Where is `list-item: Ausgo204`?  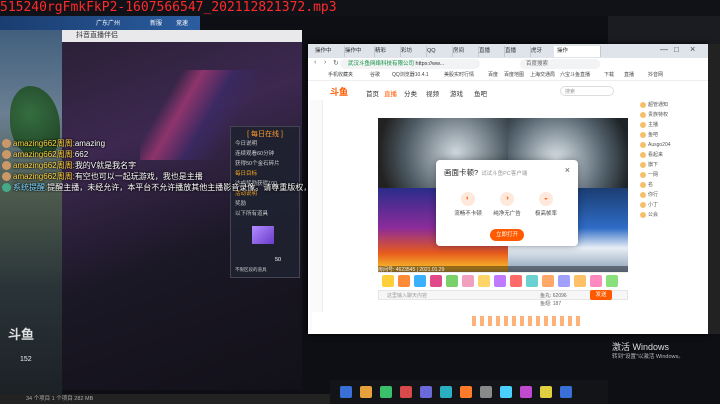
list-item: Ausgo204 is located at coordinates (671, 145).